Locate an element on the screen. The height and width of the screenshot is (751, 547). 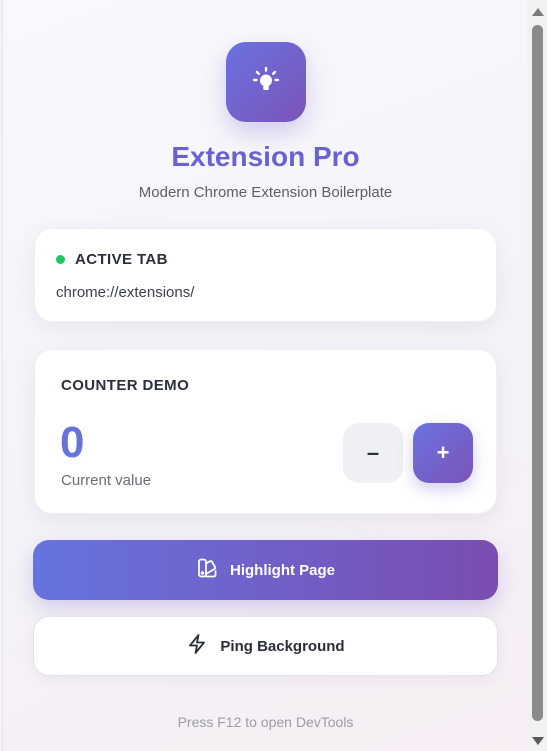
app-logo is located at coordinates (266, 82).